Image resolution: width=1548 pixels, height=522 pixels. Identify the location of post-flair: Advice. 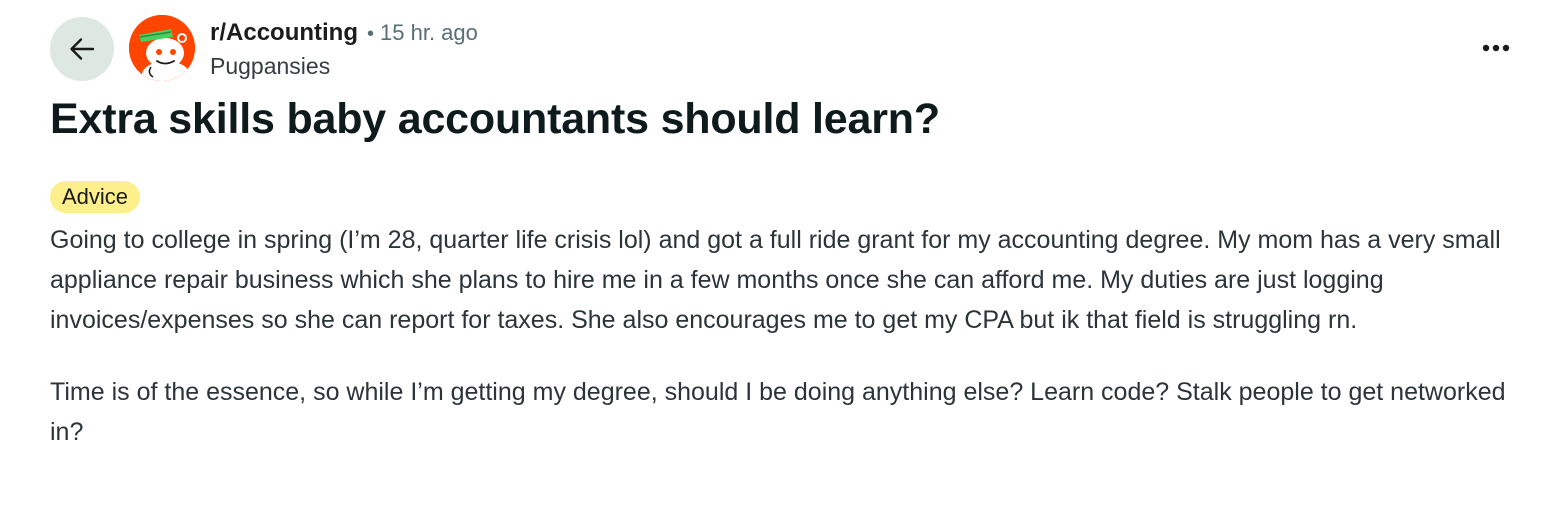
(95, 197).